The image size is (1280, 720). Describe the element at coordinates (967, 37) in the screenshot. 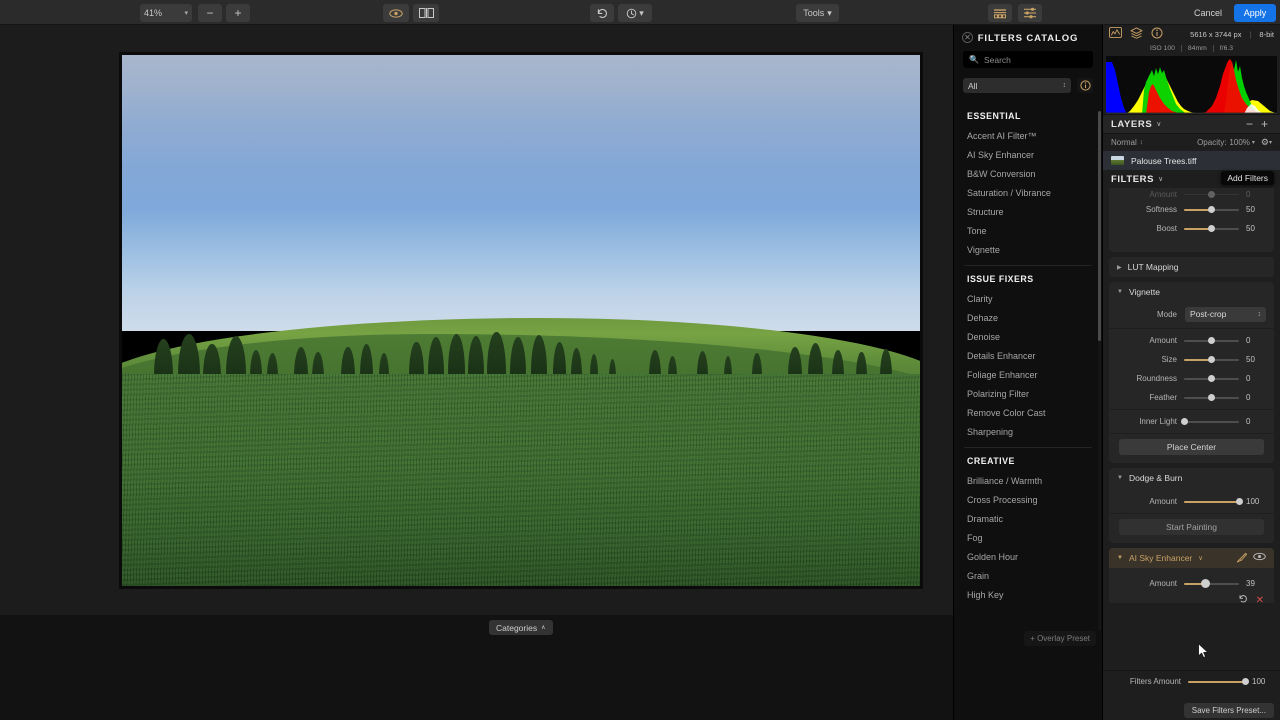

I see `close-icon: ✕` at that location.